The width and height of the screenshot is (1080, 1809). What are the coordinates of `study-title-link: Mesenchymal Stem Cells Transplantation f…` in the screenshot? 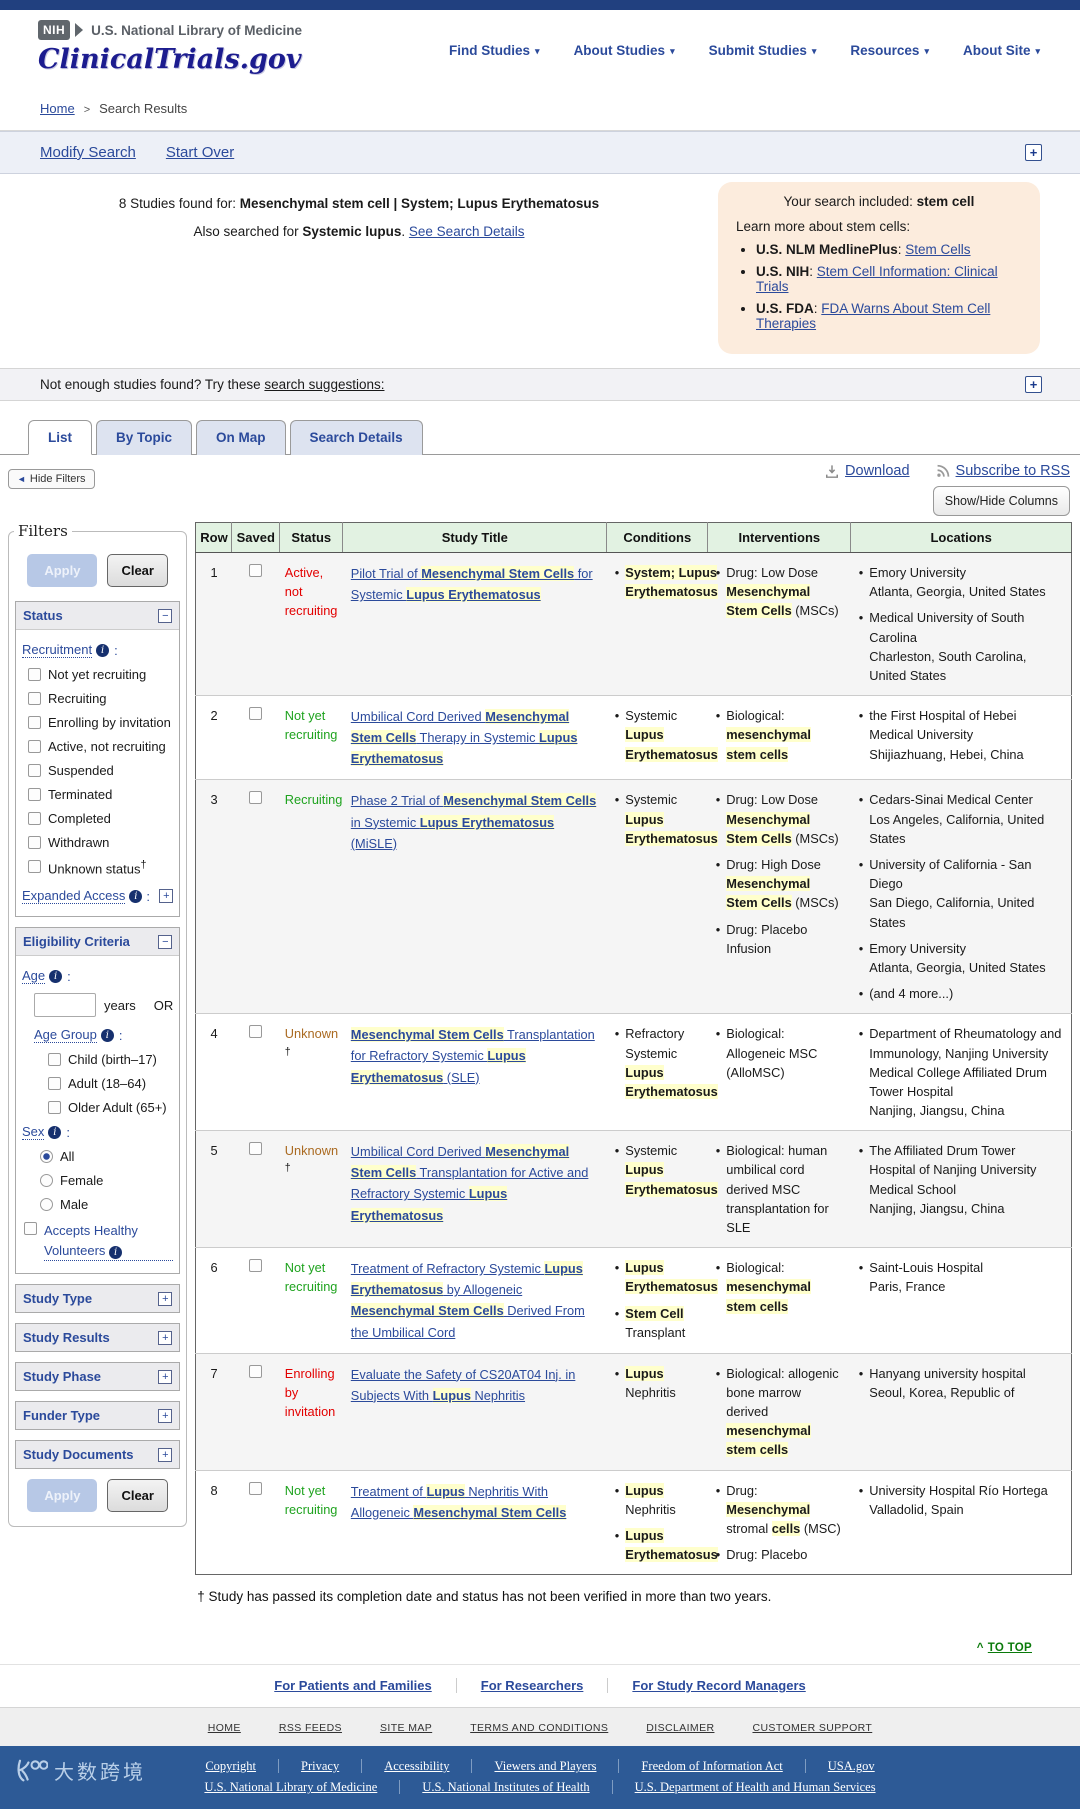 It's located at (472, 1056).